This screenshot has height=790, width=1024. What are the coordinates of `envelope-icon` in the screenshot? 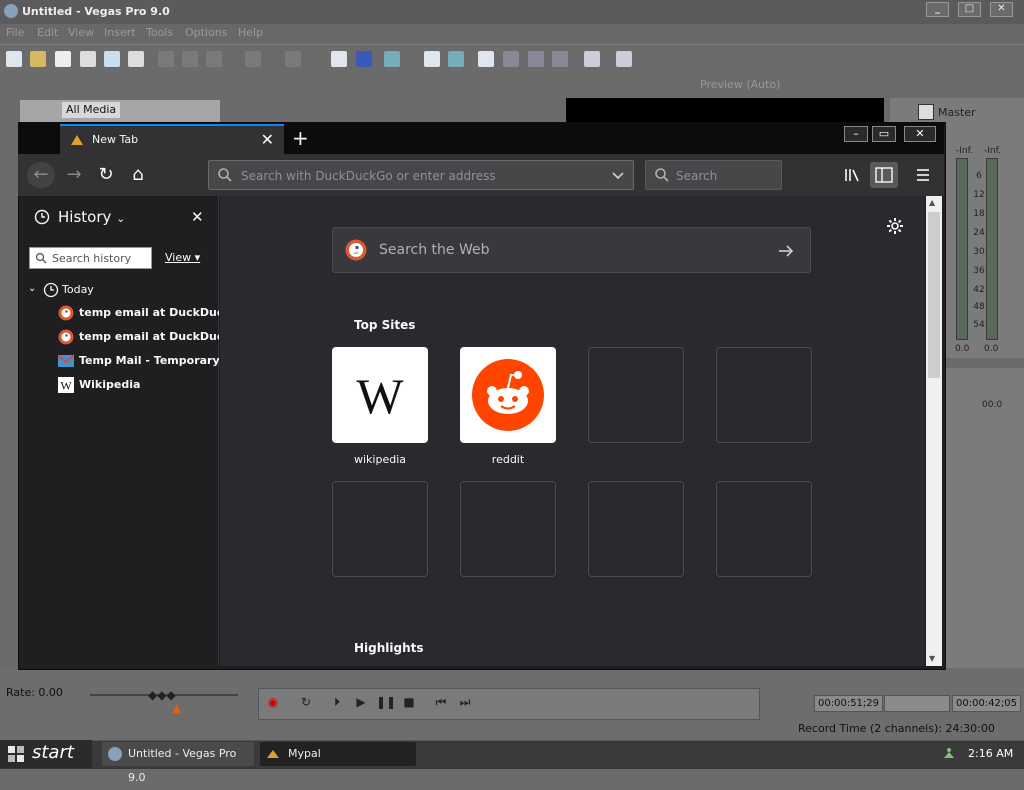 It's located at (364, 59).